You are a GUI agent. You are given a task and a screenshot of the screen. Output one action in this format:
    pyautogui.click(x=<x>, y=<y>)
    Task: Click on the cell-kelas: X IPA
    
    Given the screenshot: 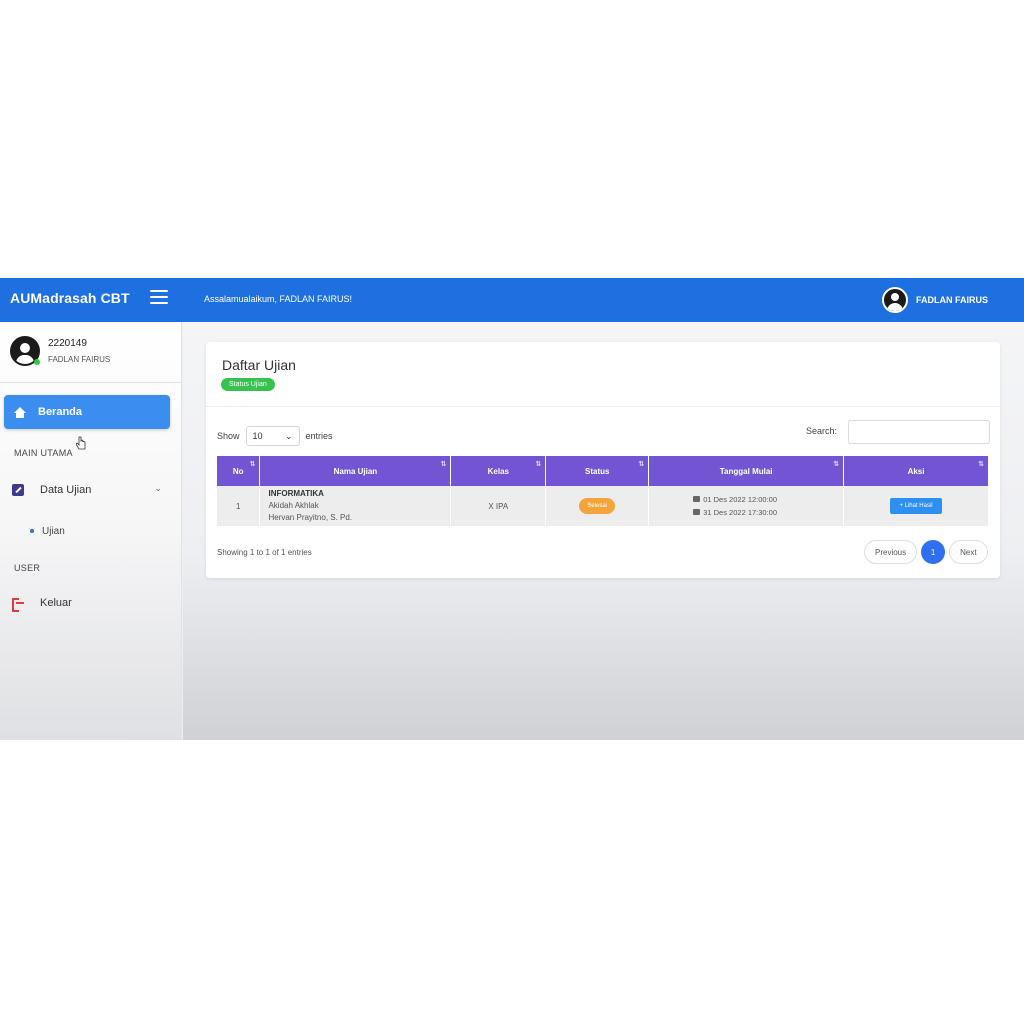 What is the action you would take?
    pyautogui.click(x=498, y=506)
    